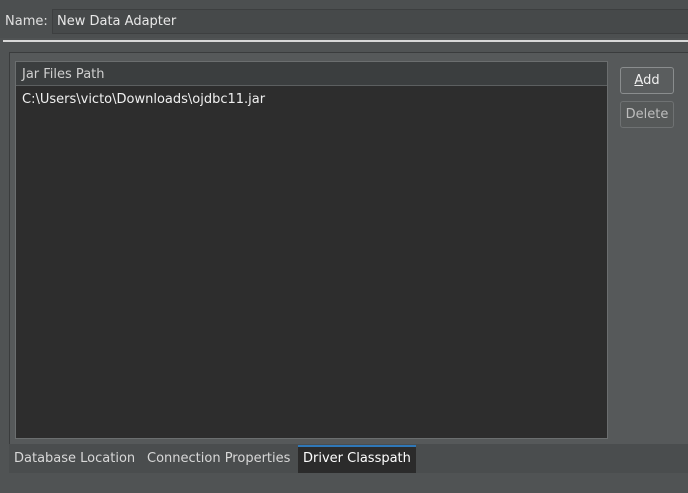 This screenshot has width=688, height=493. Describe the element at coordinates (143, 99) in the screenshot. I see `jar-path-cell: C:\Users\victo\Downloads\ojdbc11.jar` at that location.